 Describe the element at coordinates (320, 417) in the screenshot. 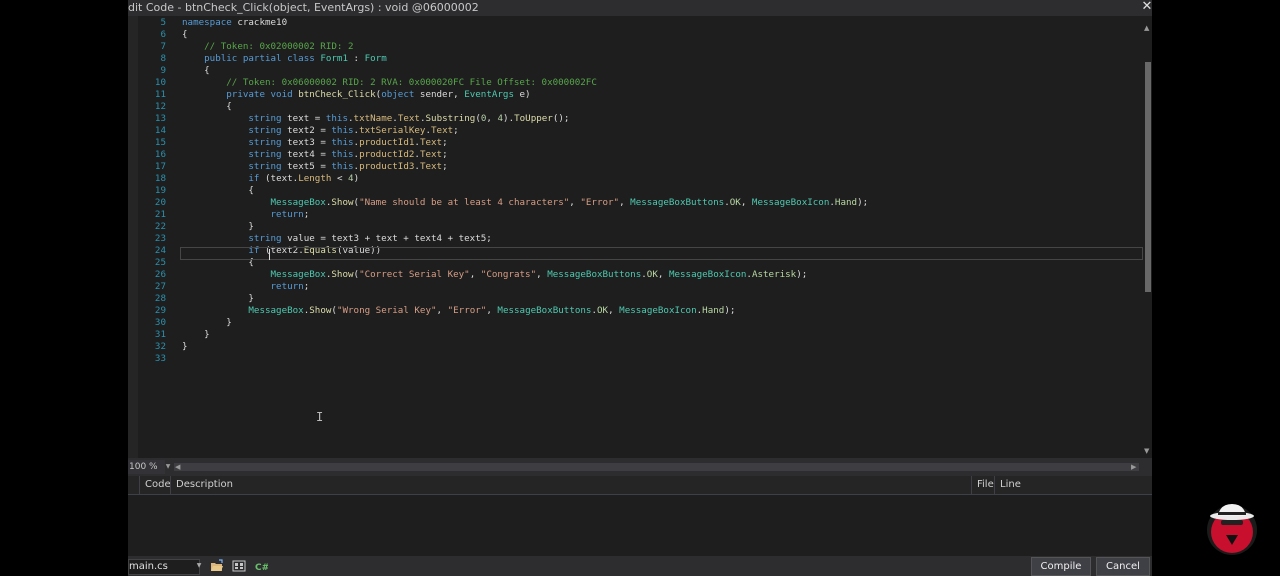

I see `ibeam-cursor-icon: I` at that location.